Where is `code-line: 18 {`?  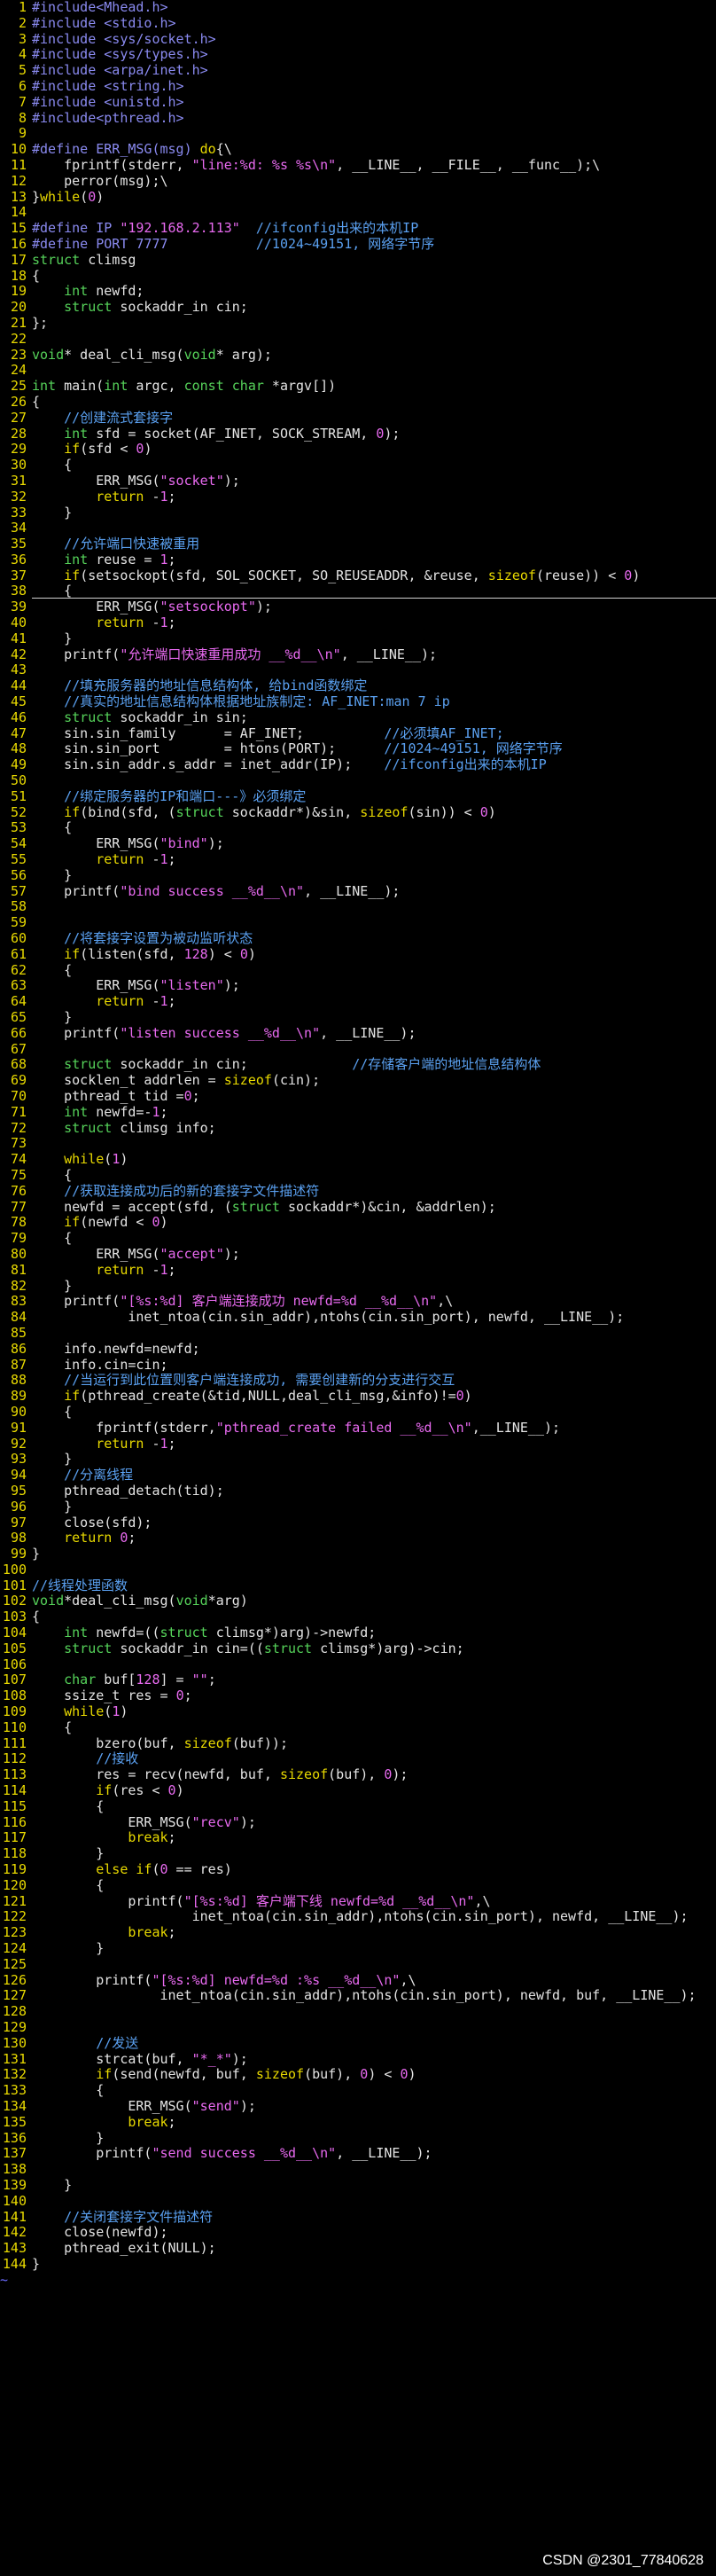
code-line: 18 { is located at coordinates (358, 277).